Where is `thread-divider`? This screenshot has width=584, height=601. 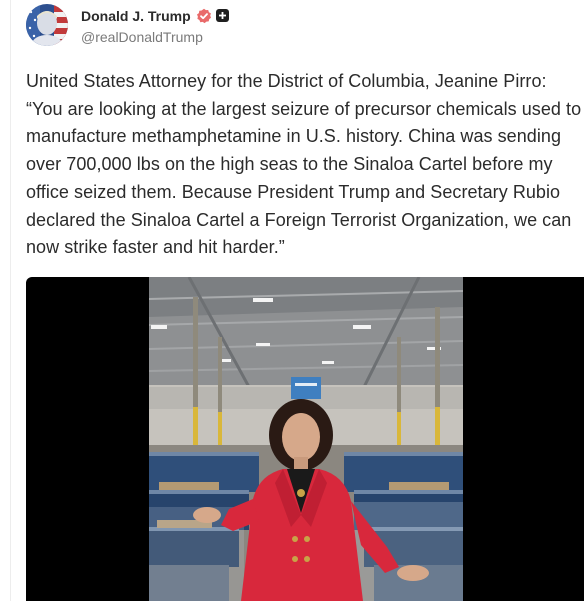
thread-divider is located at coordinates (10, 300).